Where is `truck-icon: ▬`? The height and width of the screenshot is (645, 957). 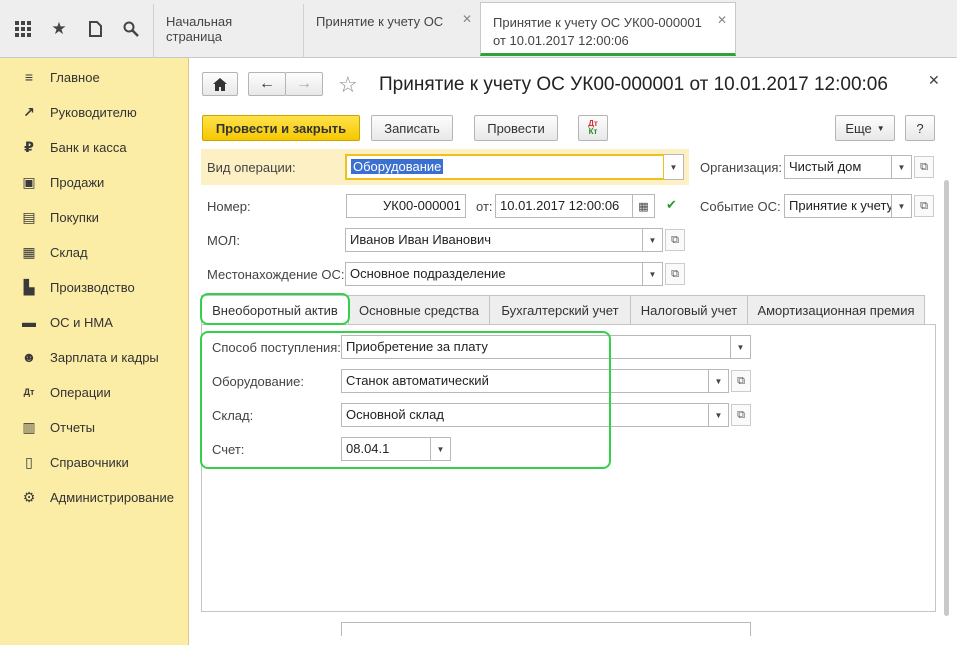
truck-icon: ▬ is located at coordinates (29, 322).